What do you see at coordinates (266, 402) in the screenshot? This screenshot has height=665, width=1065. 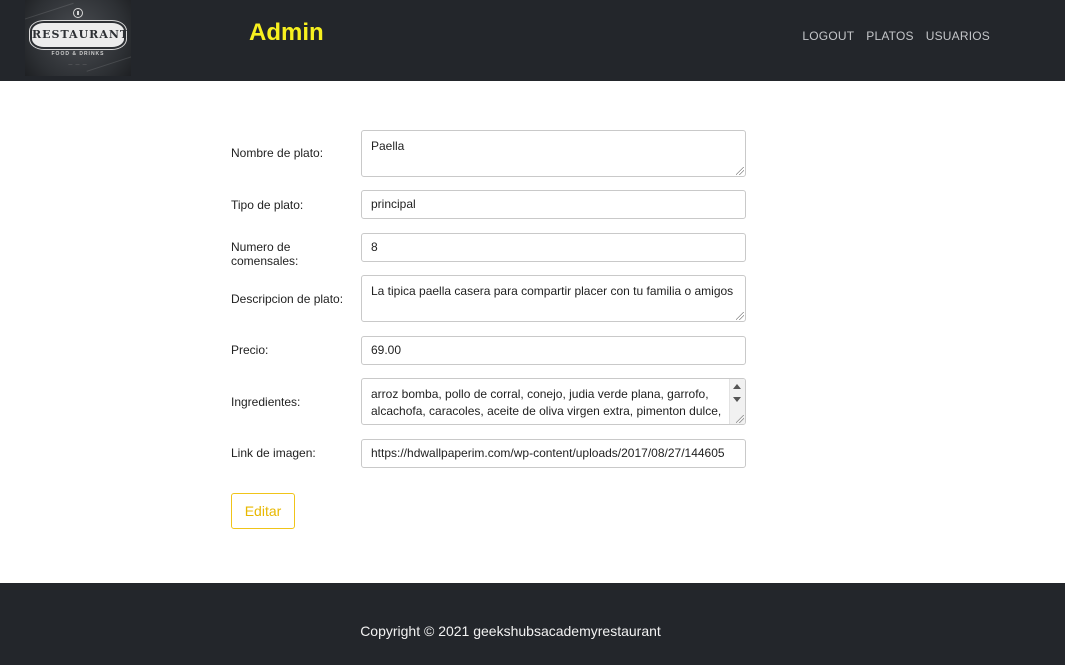 I see `ingredientes-label: Ingredientes:` at bounding box center [266, 402].